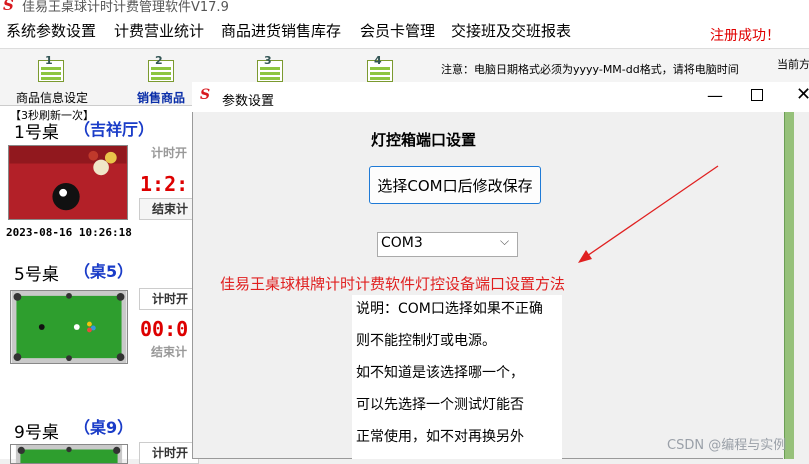  What do you see at coordinates (248, 101) in the screenshot?
I see `dialog-title: 参数设置` at bounding box center [248, 101].